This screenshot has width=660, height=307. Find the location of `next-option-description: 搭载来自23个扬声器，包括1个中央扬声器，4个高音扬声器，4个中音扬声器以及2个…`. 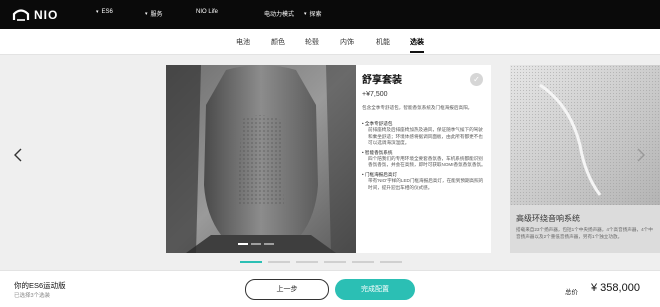

next-option-description: 搭载来自23个扬声器，包括1个中央扬声器，4个高音扬声器，4个中音扬声器以及2个… is located at coordinates (584, 233).